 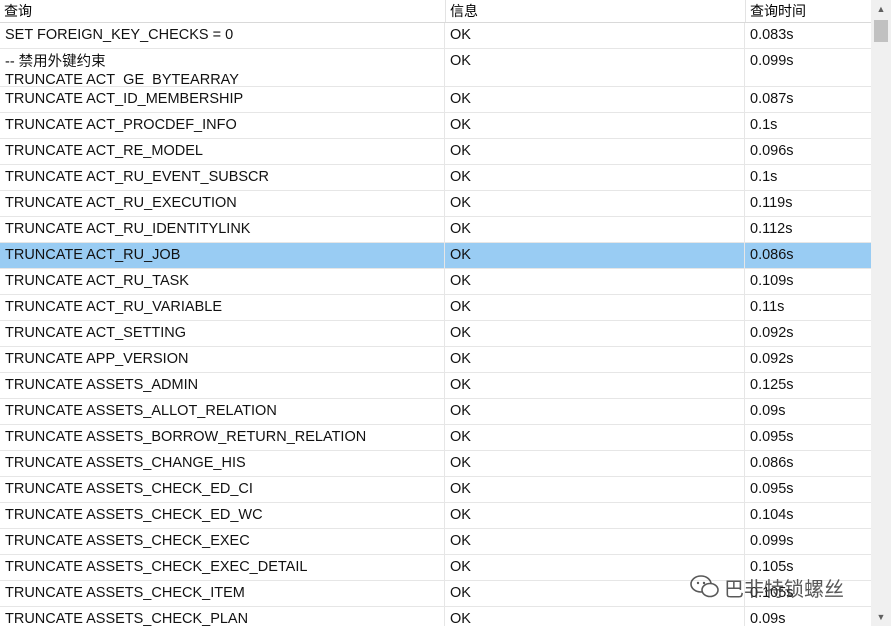 What do you see at coordinates (808, 151) in the screenshot?
I see `time-cell: 0.096s` at bounding box center [808, 151].